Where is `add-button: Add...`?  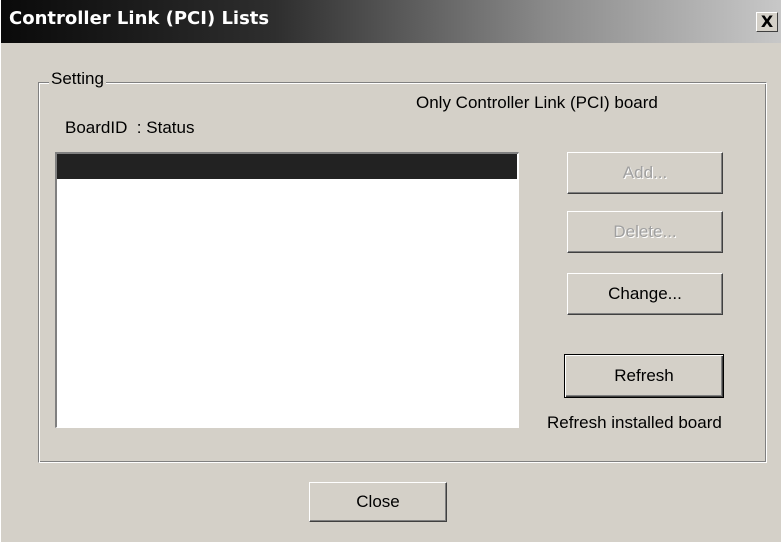
add-button: Add... is located at coordinates (645, 173).